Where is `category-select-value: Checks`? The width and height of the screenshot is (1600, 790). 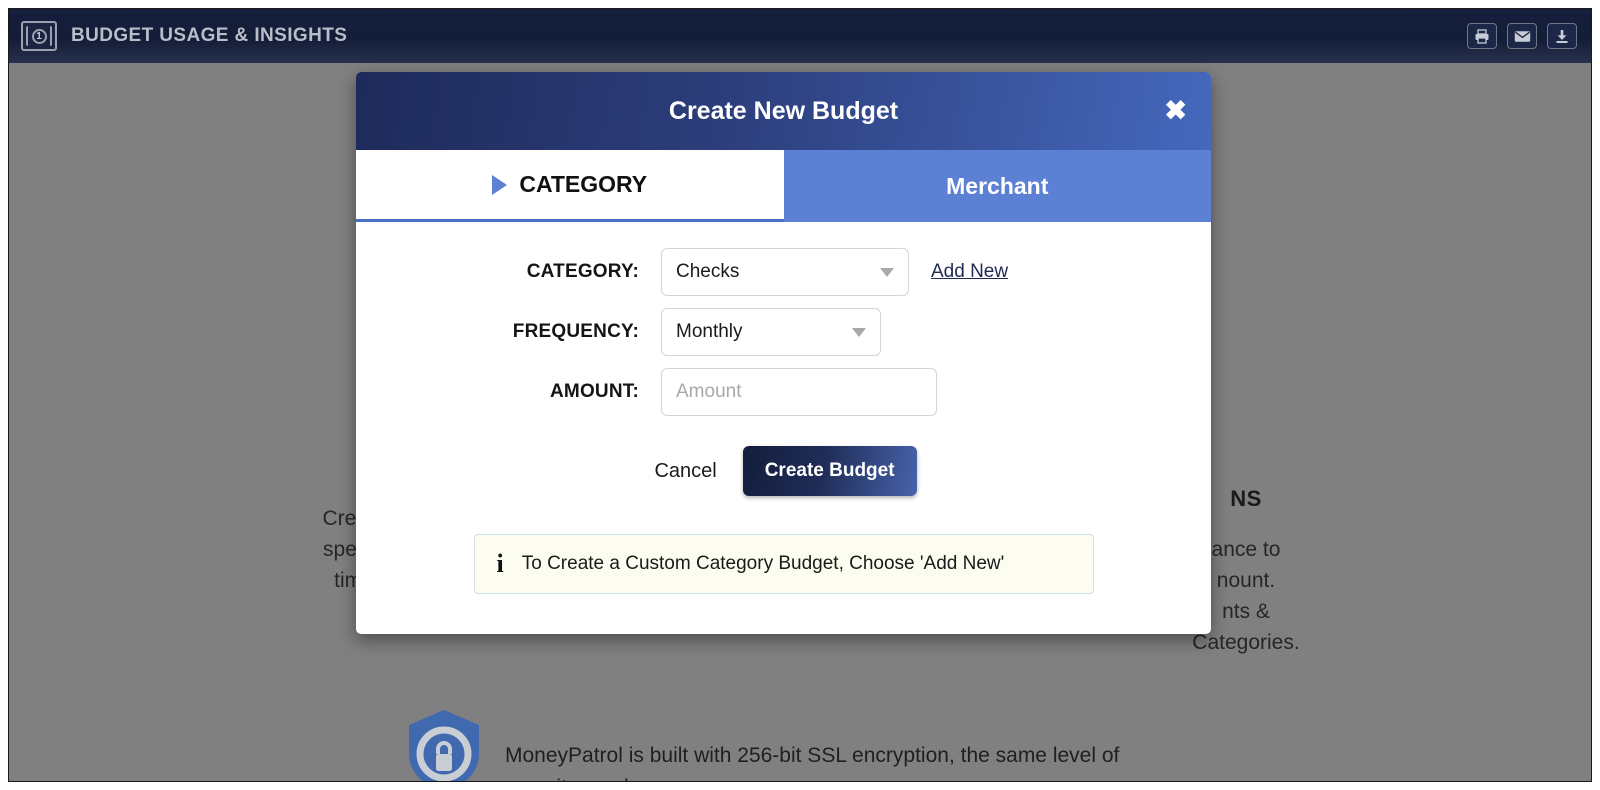 category-select-value: Checks is located at coordinates (708, 271).